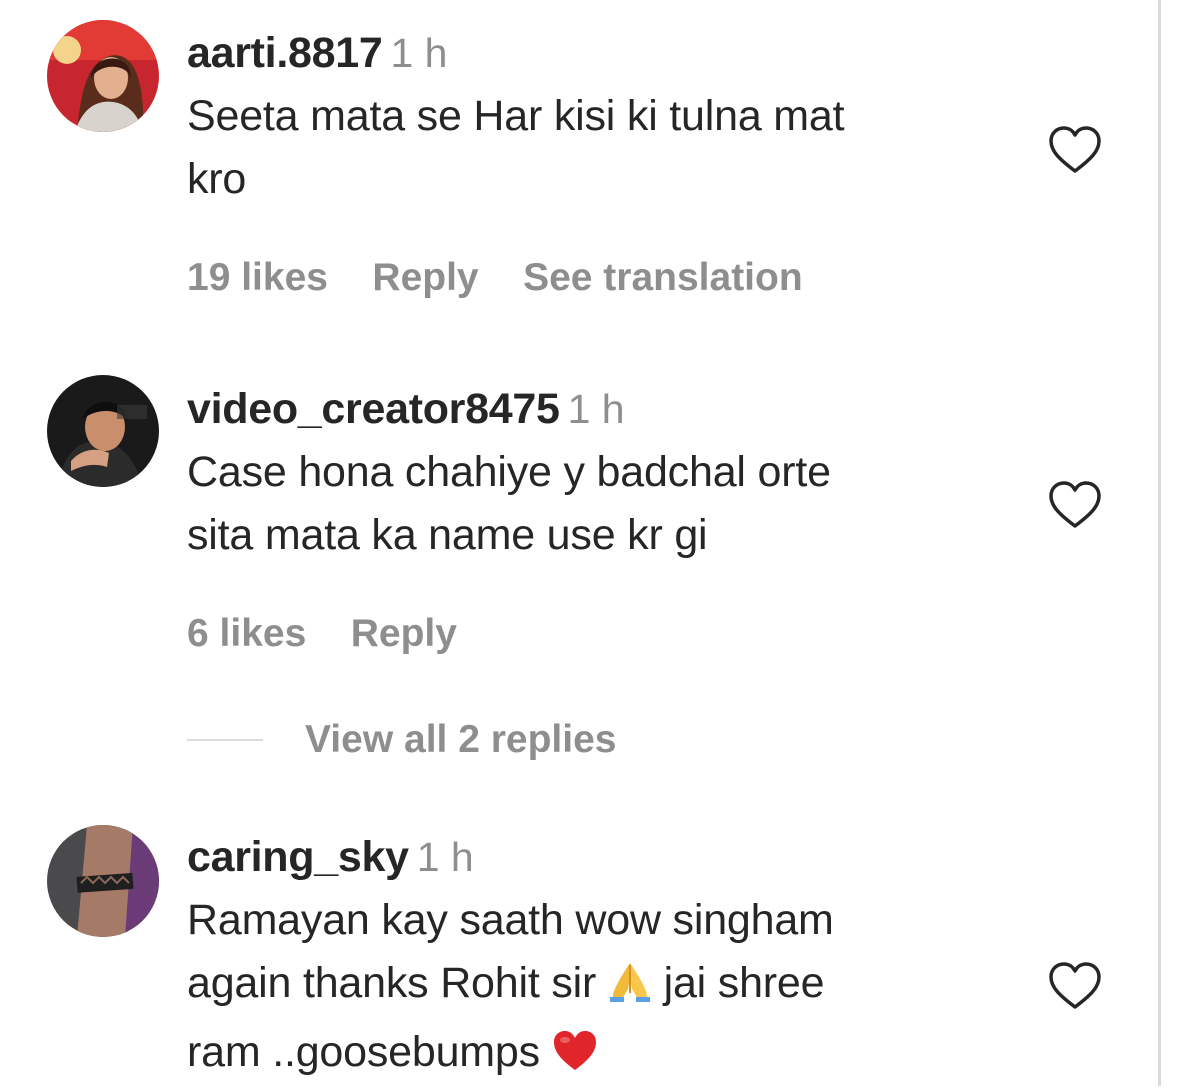  Describe the element at coordinates (392, 983) in the screenshot. I see `comment-text-segment: again thanks Rohit sir` at that location.